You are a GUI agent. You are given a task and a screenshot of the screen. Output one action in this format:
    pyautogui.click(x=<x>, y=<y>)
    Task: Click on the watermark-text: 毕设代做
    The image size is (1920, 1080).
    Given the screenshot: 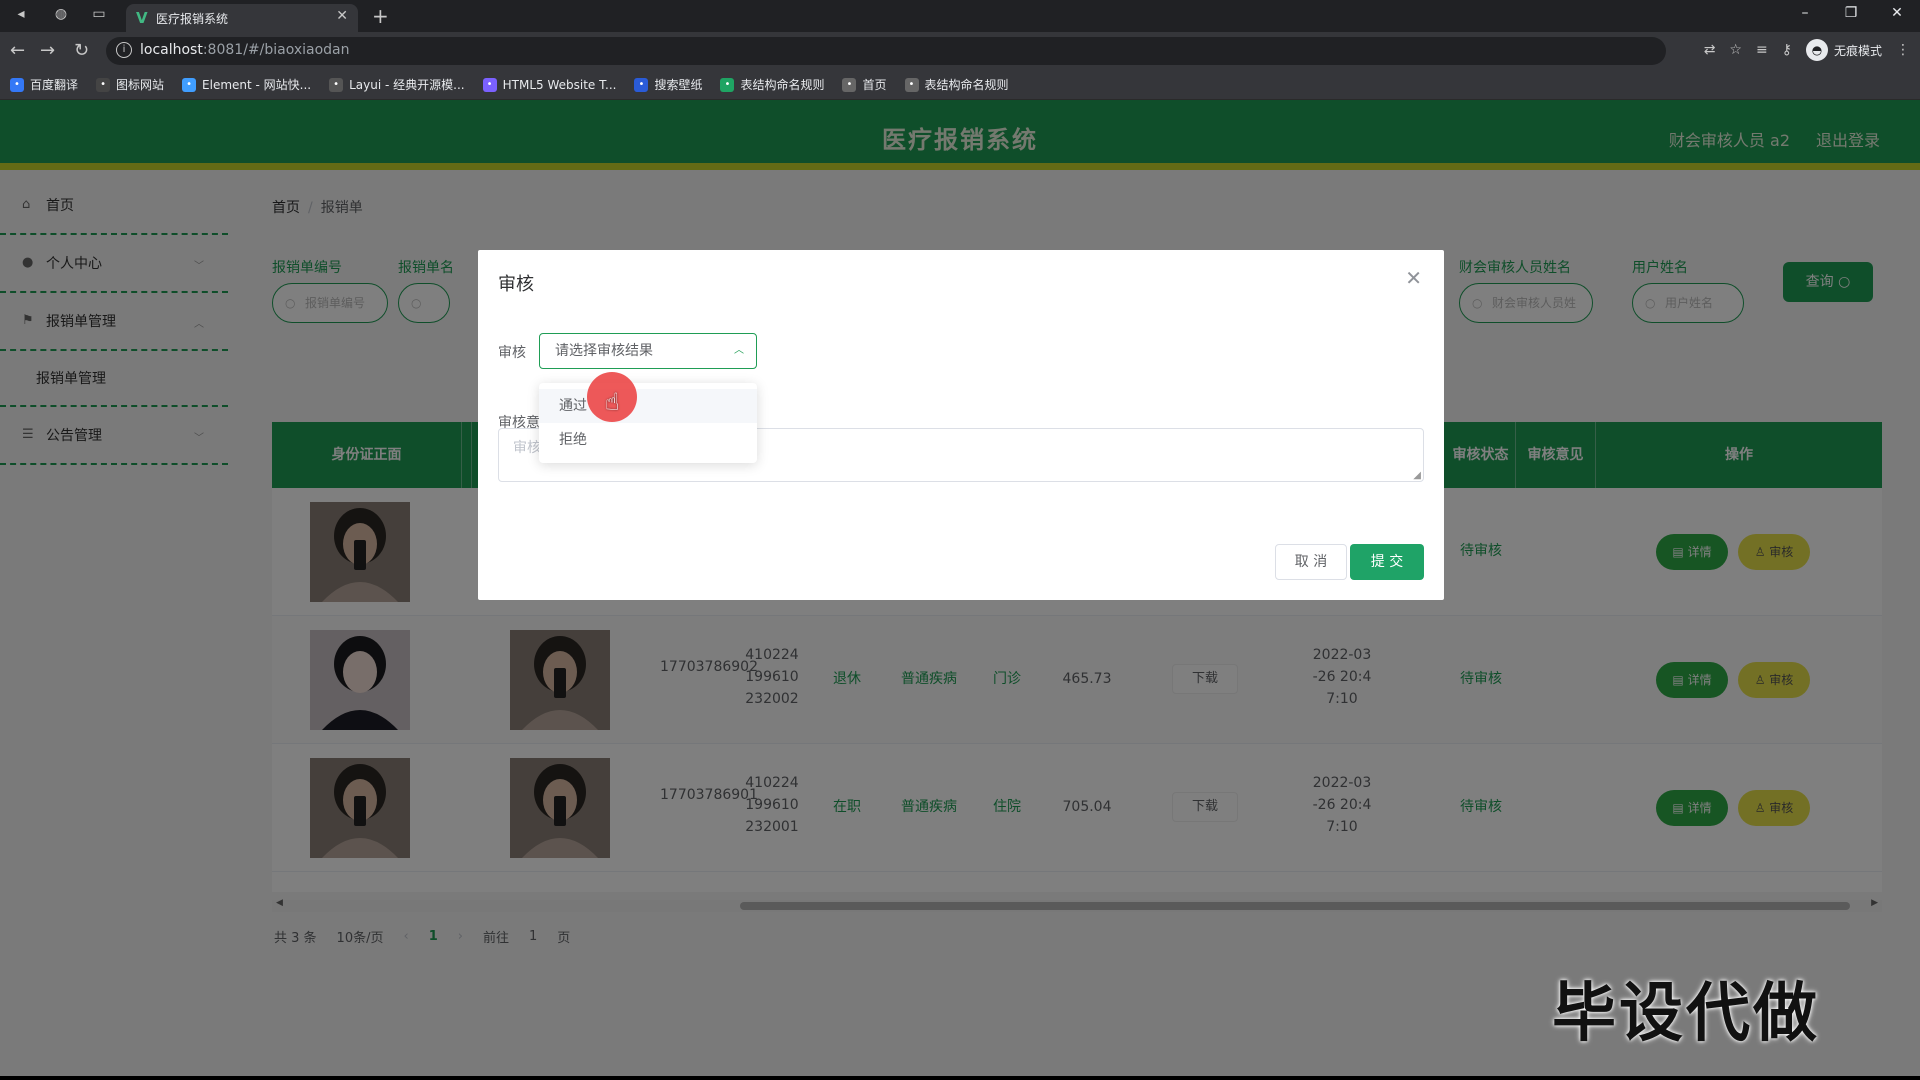 What is the action you would take?
    pyautogui.click(x=1686, y=1014)
    